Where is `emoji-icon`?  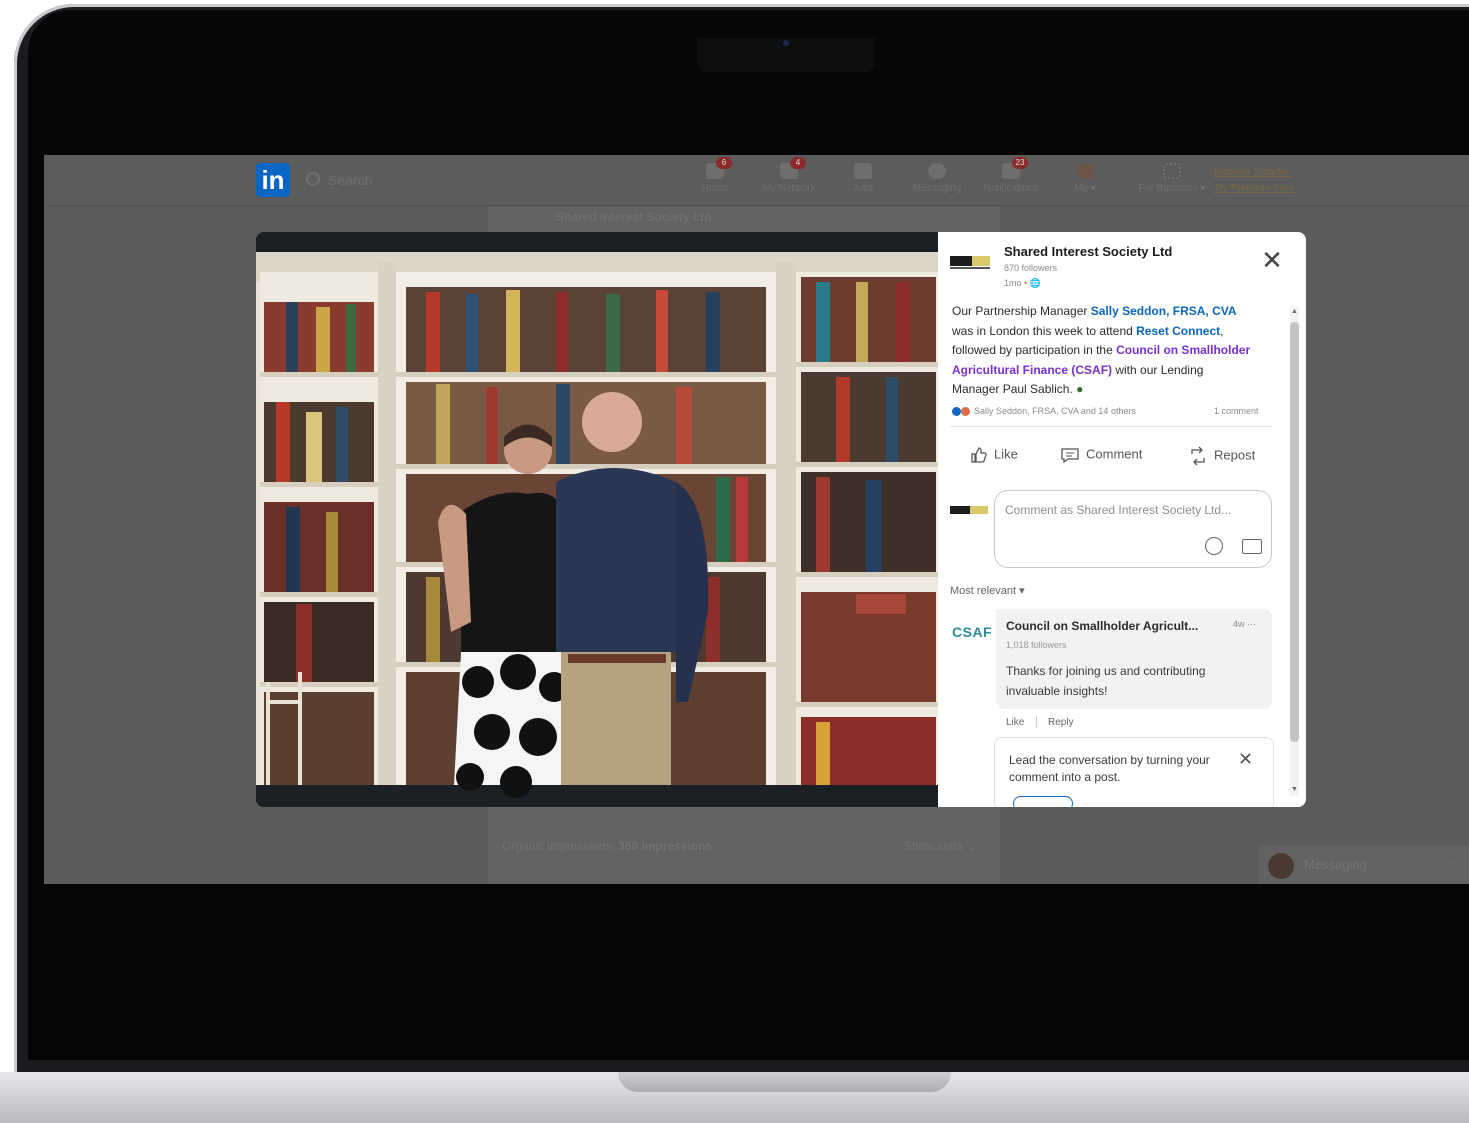 emoji-icon is located at coordinates (1214, 546).